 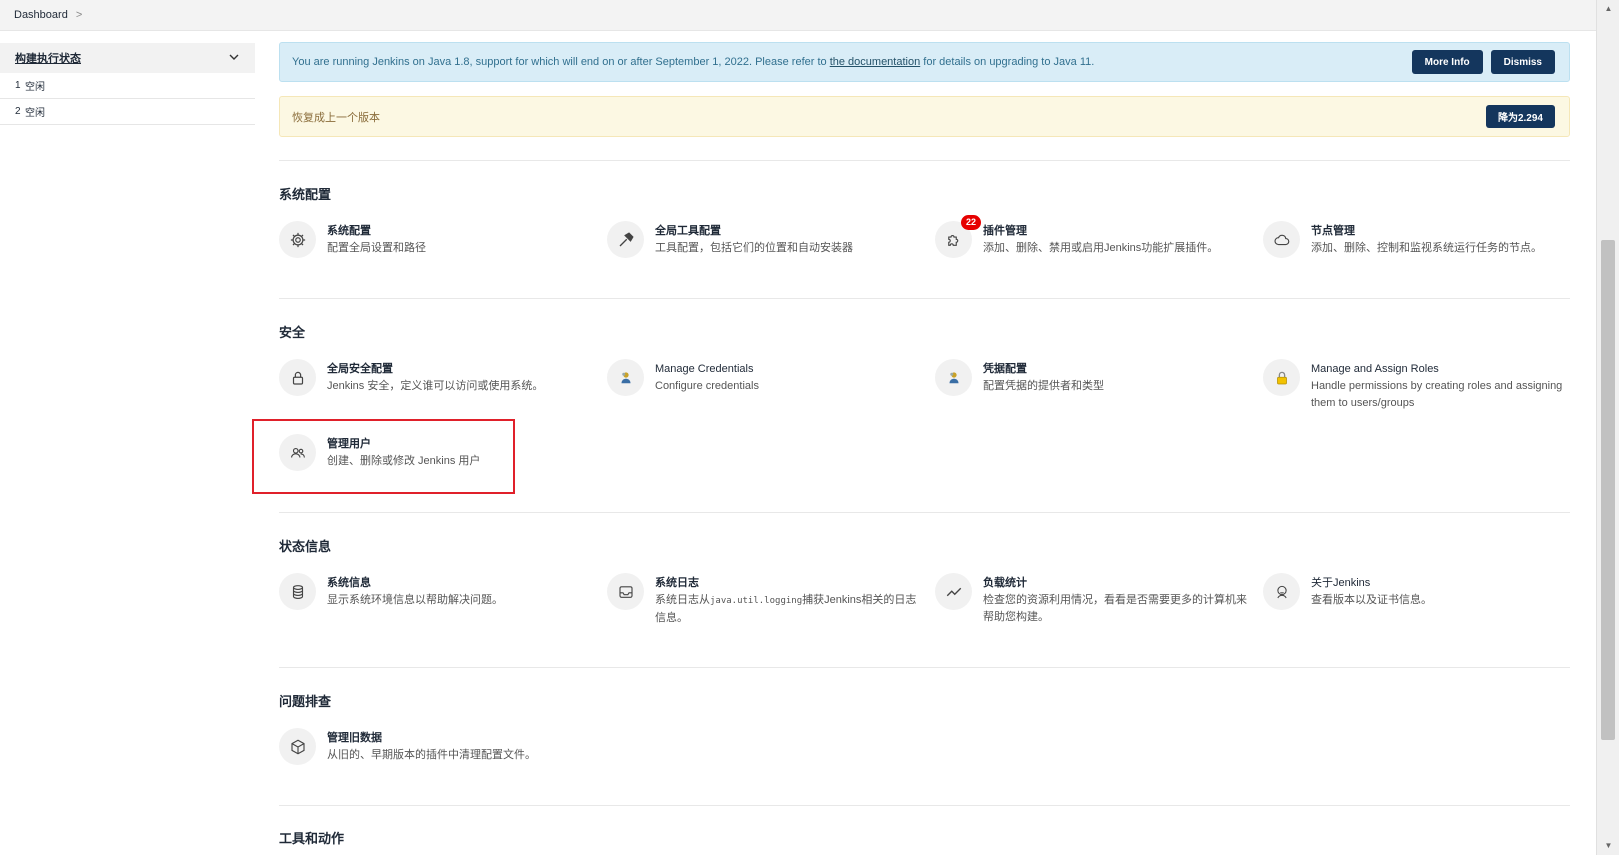 I want to click on item-desc-line2: 信息。, so click(x=671, y=618).